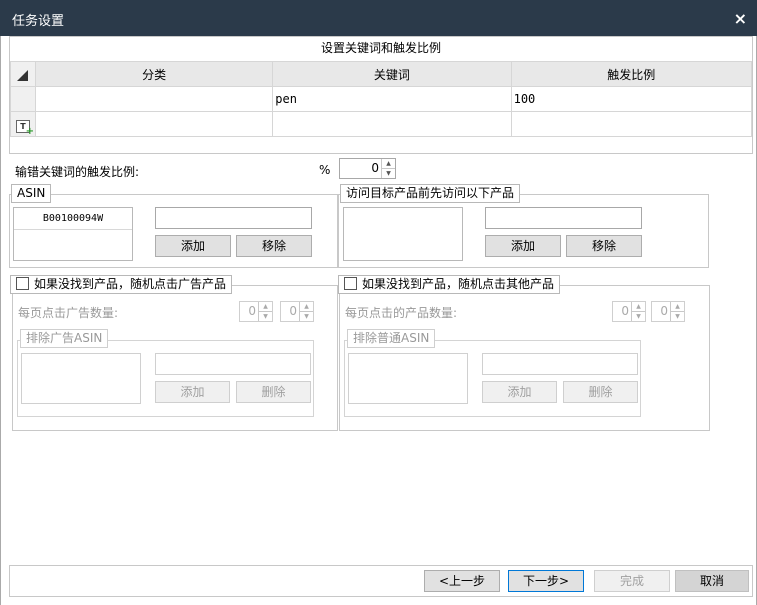 This screenshot has height=605, width=757. What do you see at coordinates (560, 364) in the screenshot?
I see `exclude-normal-asin-input` at bounding box center [560, 364].